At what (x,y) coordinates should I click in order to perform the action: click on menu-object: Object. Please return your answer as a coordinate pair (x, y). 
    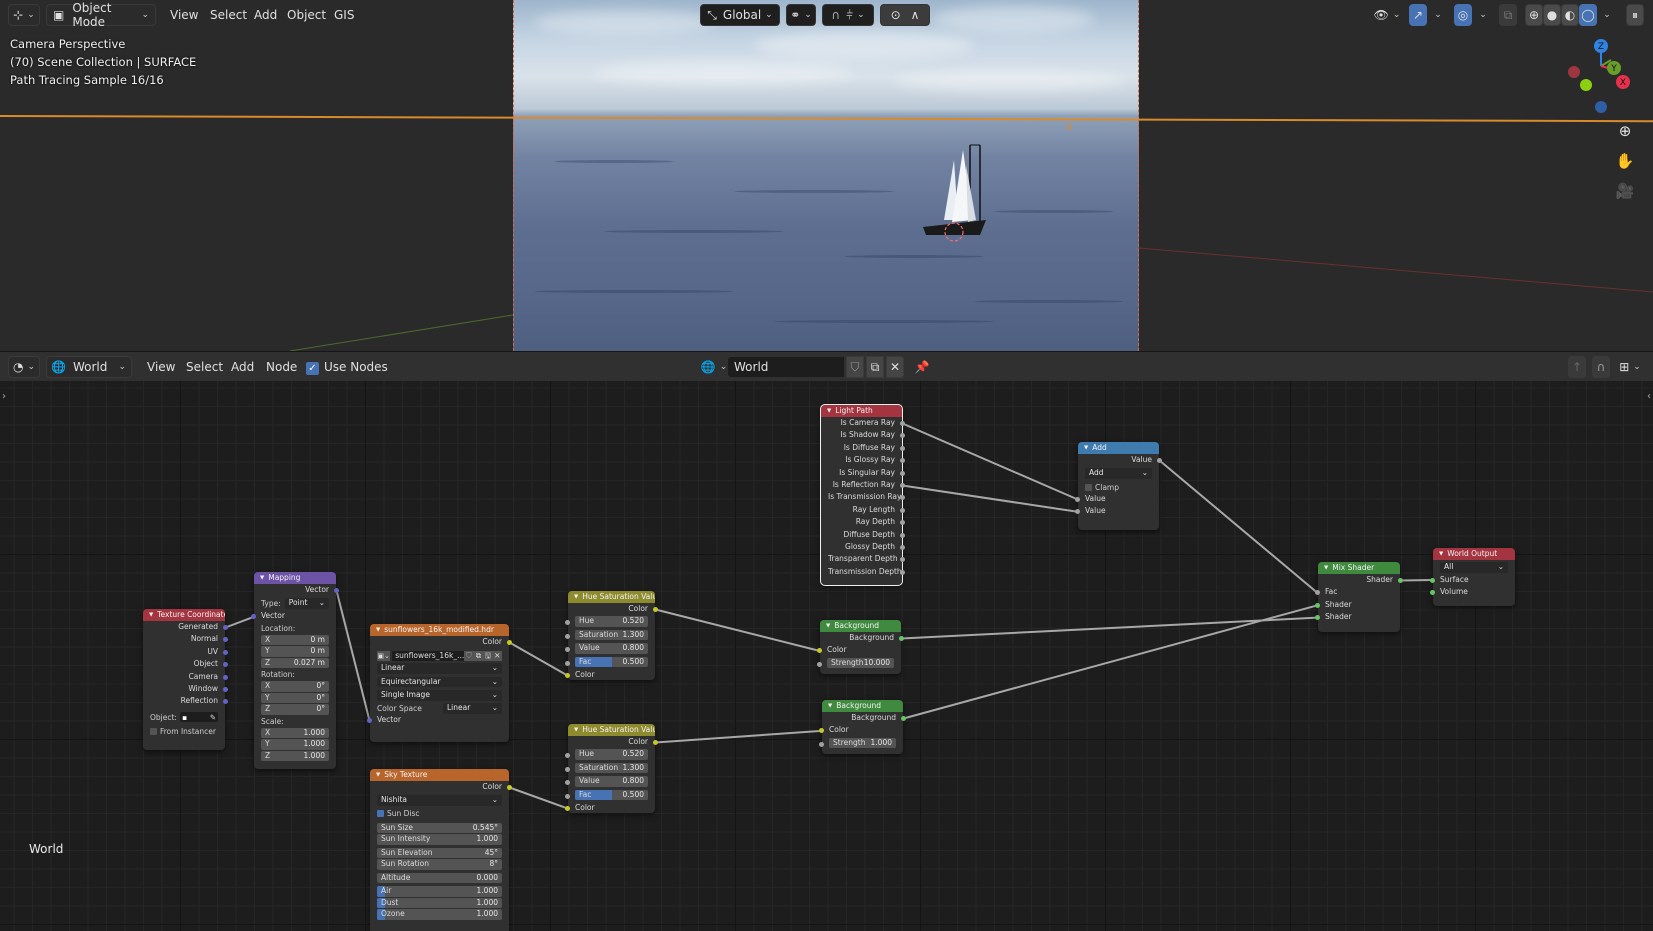
    Looking at the image, I should click on (306, 15).